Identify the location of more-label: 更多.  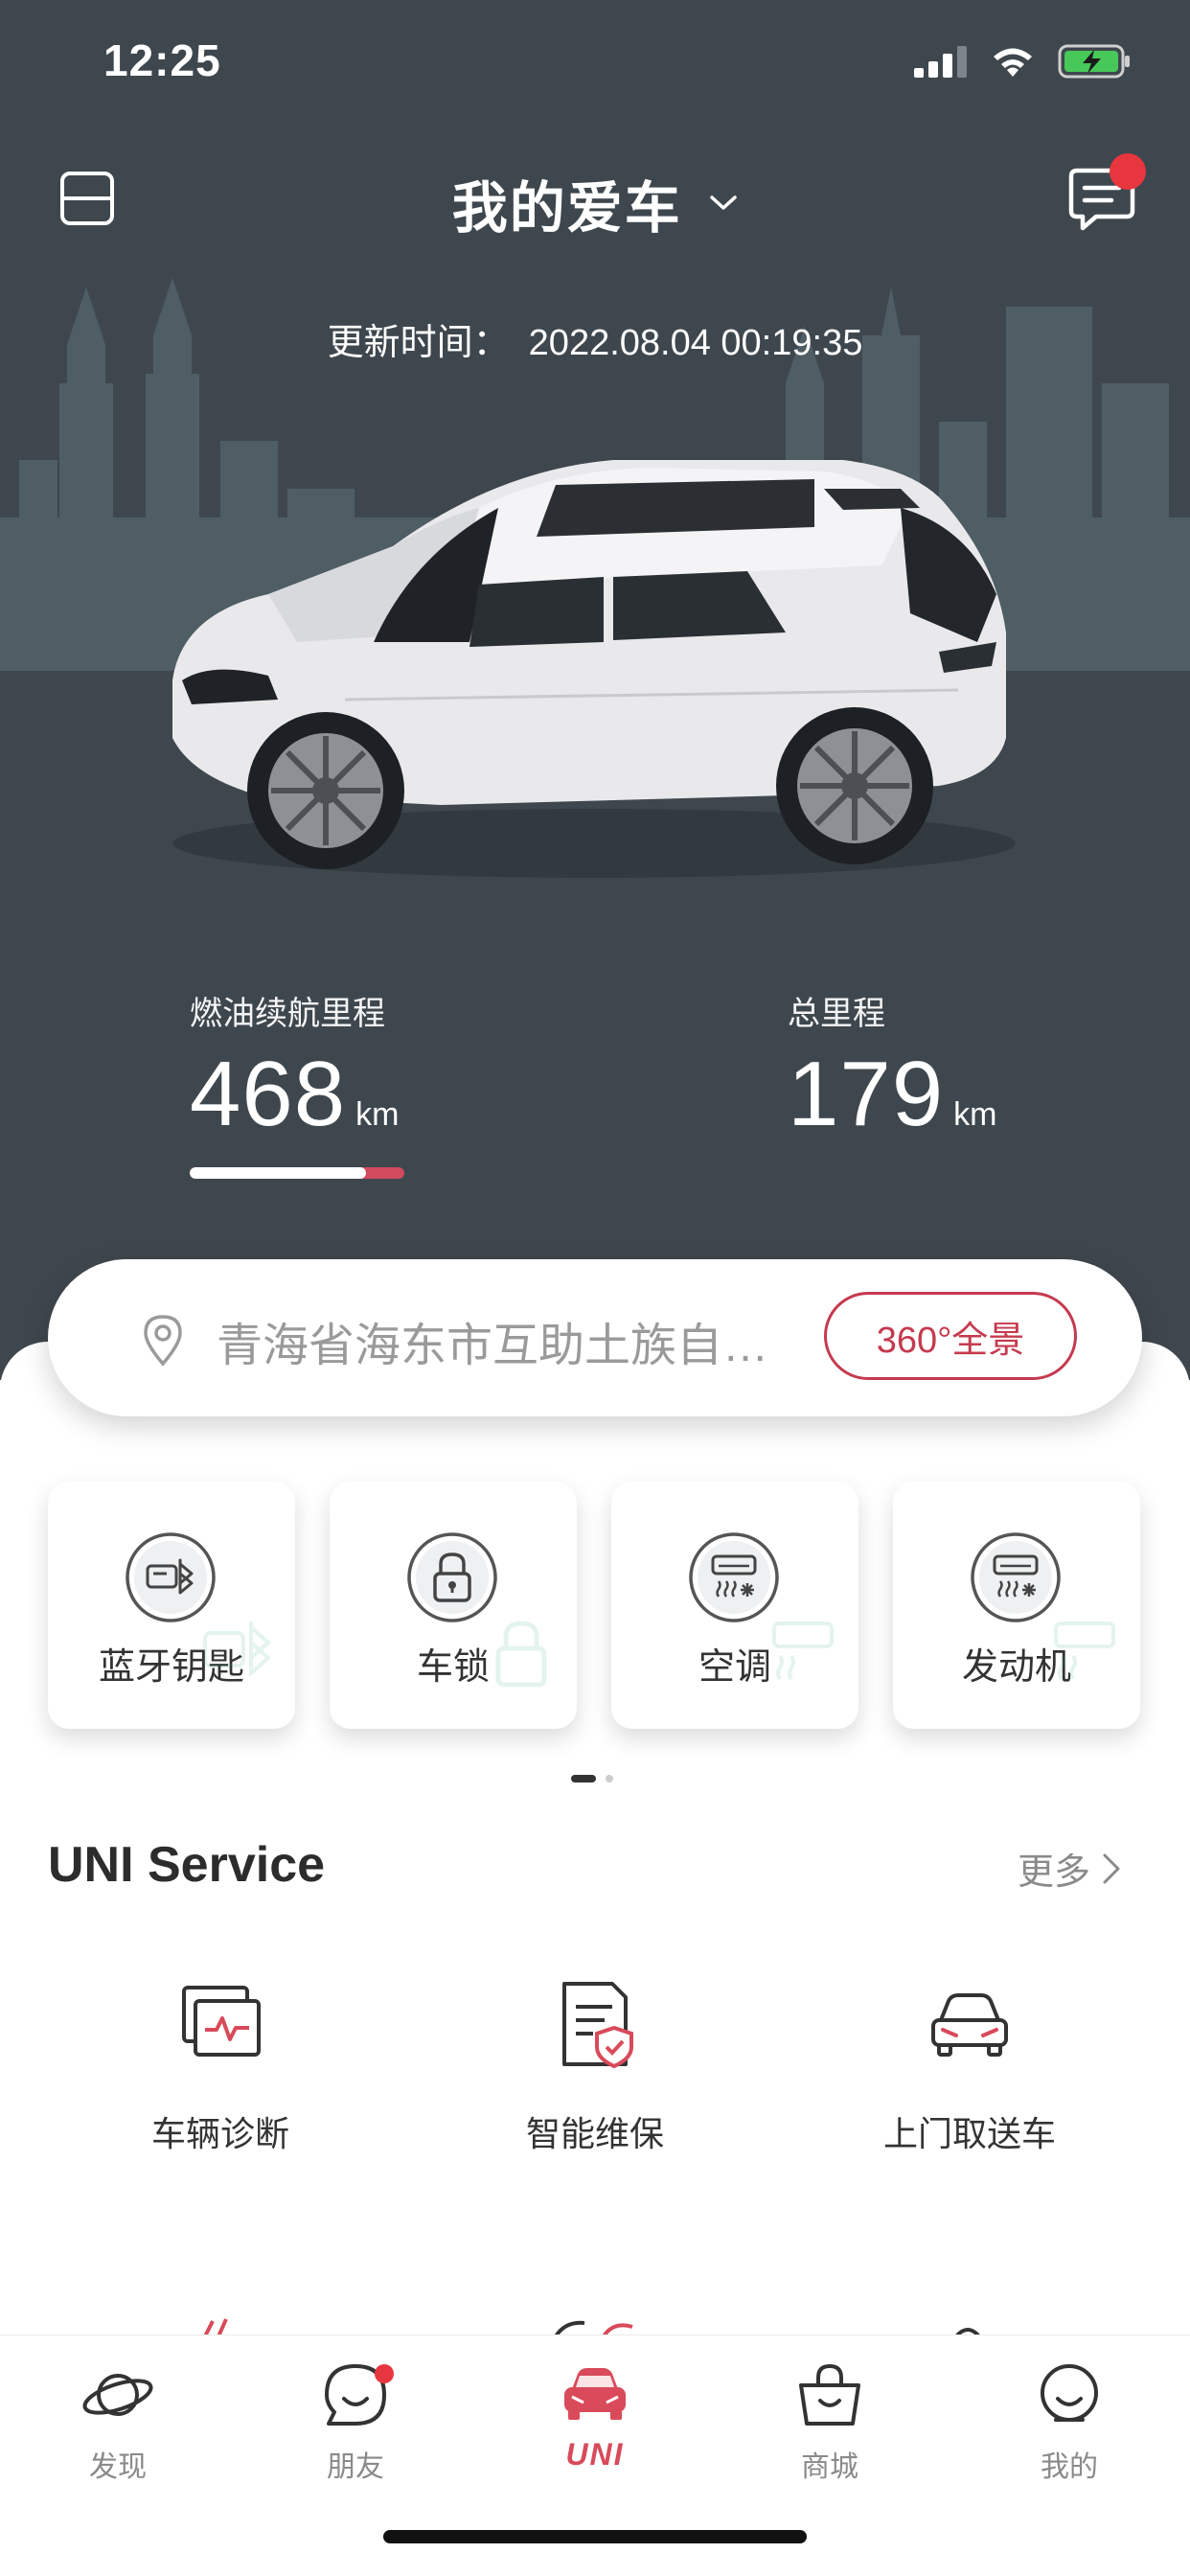
(1054, 1872).